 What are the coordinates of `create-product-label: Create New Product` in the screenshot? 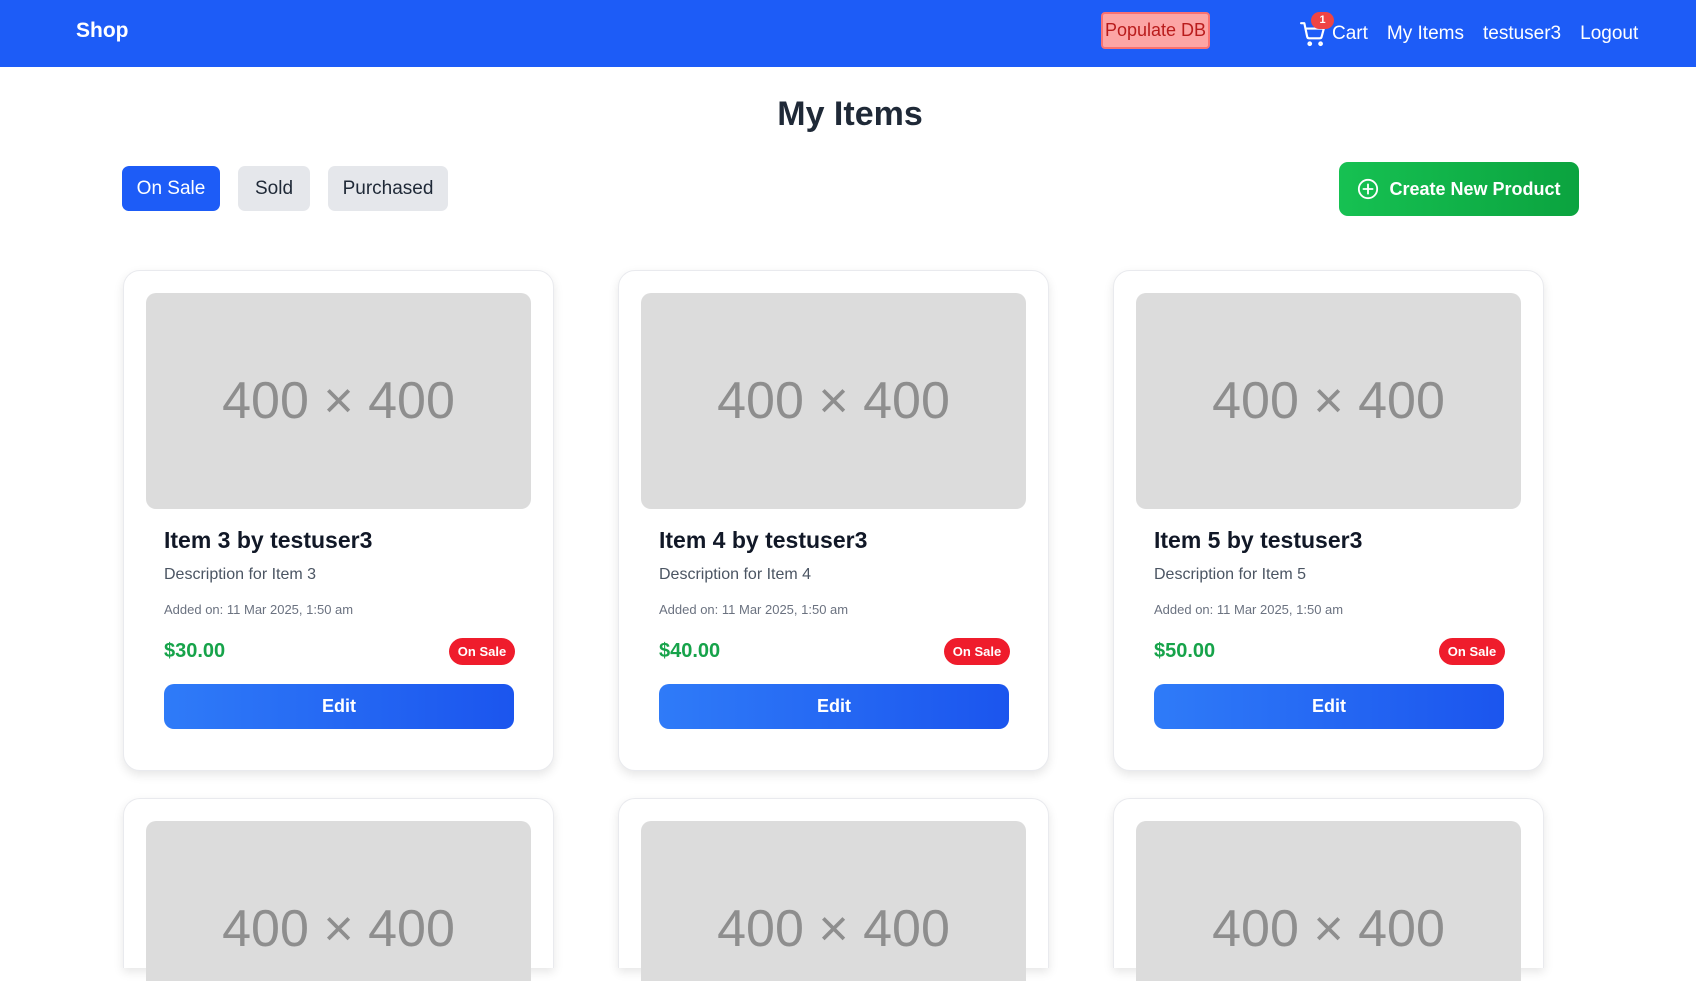 It's located at (1475, 188).